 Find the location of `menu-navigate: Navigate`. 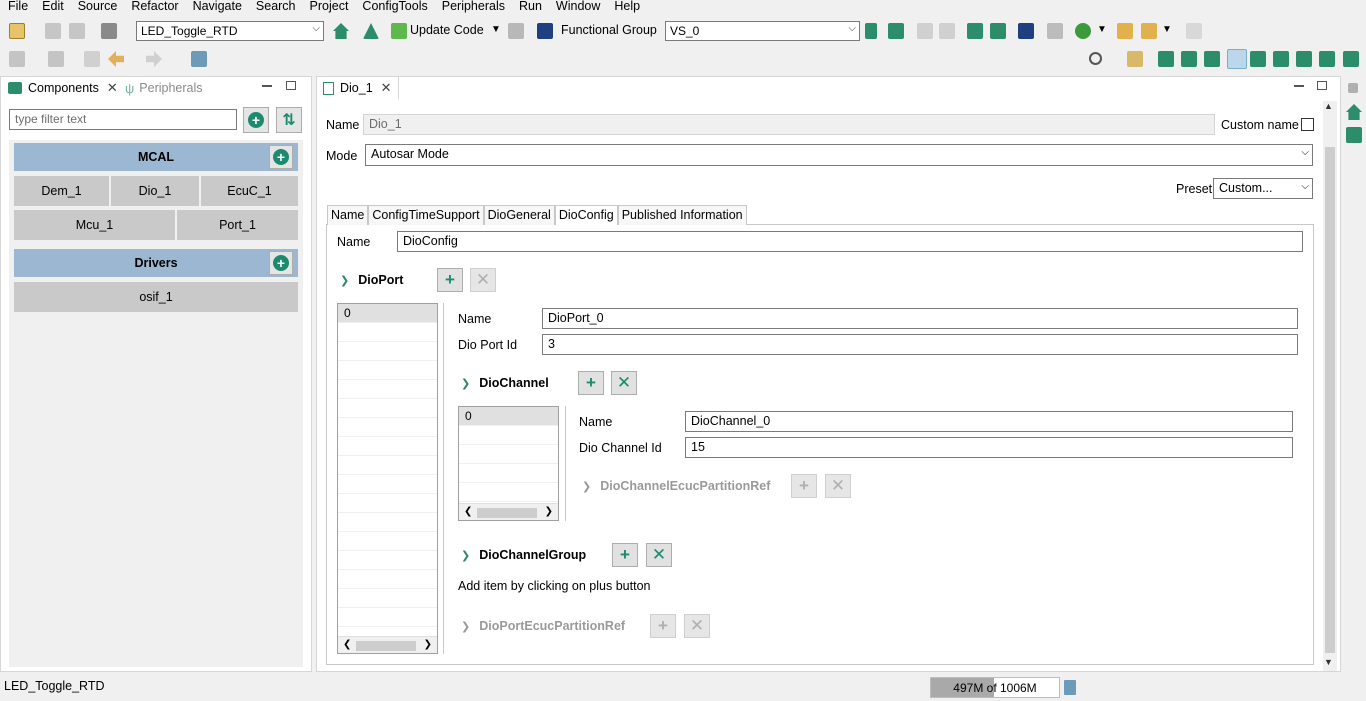

menu-navigate: Navigate is located at coordinates (216, 8).